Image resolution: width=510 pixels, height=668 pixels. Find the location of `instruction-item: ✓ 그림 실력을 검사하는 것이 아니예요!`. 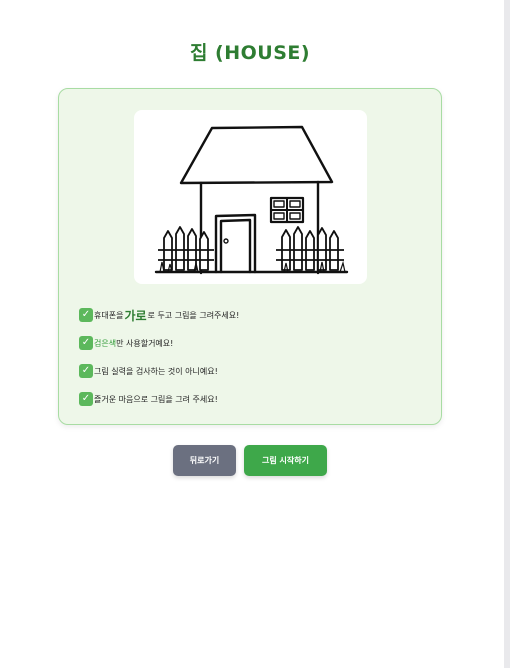

instruction-item: ✓ 그림 실력을 검사하는 것이 아니예요! is located at coordinates (254, 371).